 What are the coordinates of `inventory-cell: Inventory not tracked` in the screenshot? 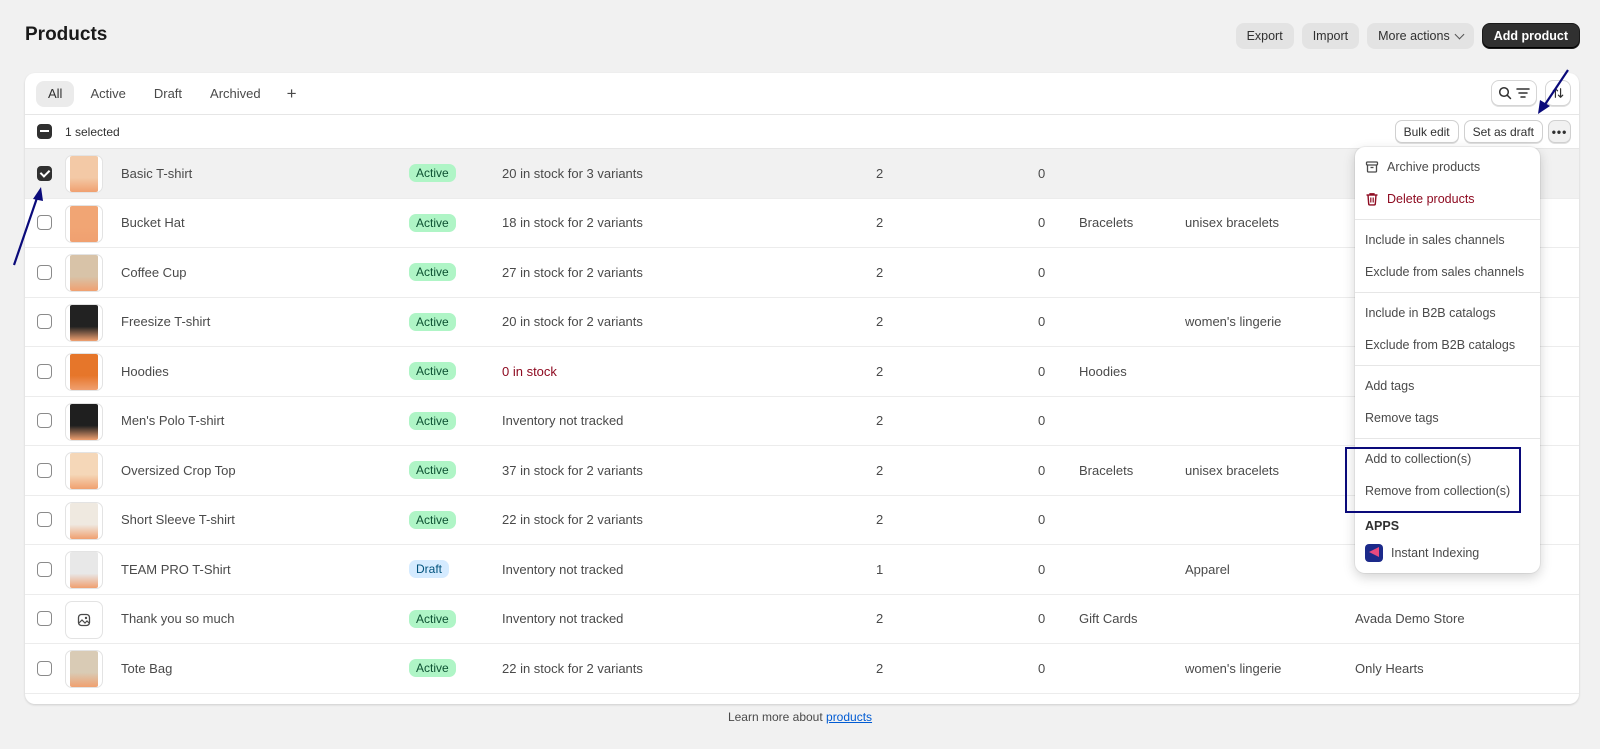 It's located at (563, 569).